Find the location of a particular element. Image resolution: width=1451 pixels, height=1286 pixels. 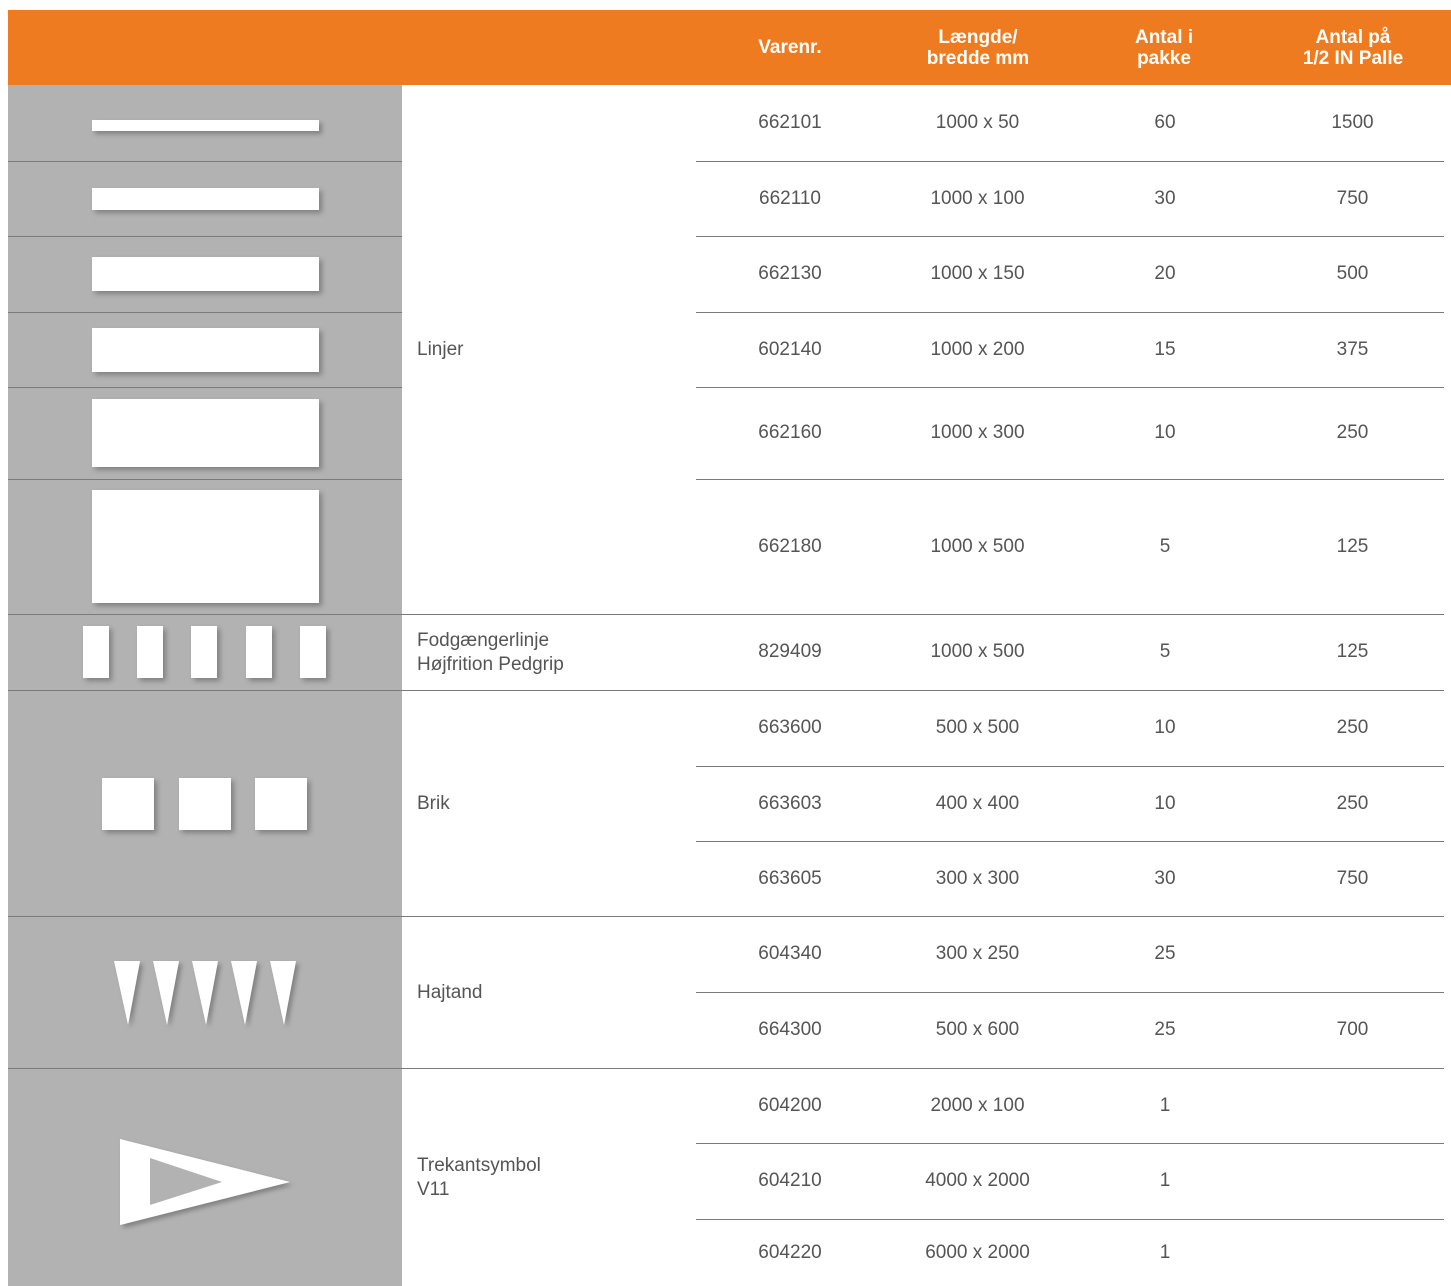

cell-pack: 20 is located at coordinates (1165, 273).